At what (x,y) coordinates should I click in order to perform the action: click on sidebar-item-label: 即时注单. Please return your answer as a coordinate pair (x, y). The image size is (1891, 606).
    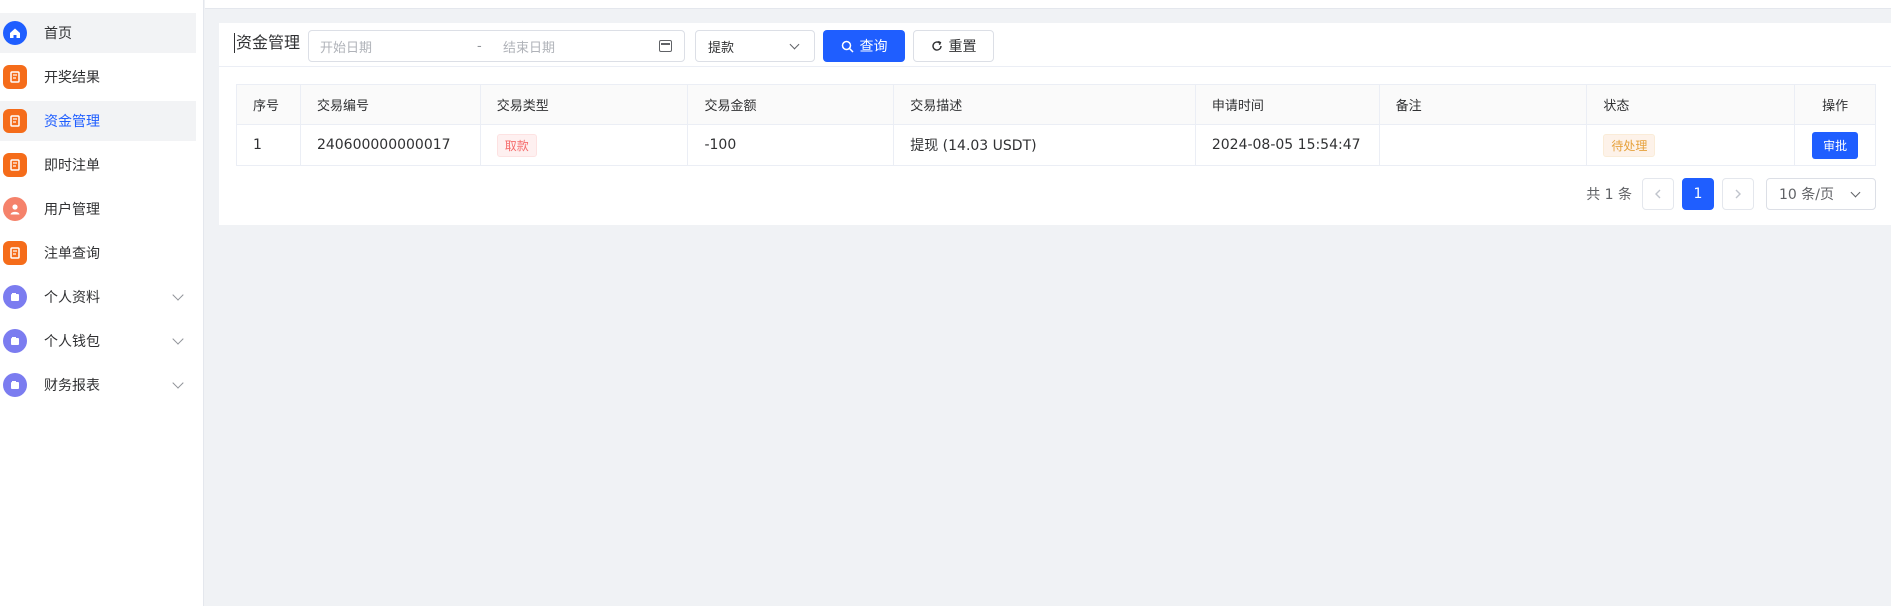
    Looking at the image, I should click on (72, 166).